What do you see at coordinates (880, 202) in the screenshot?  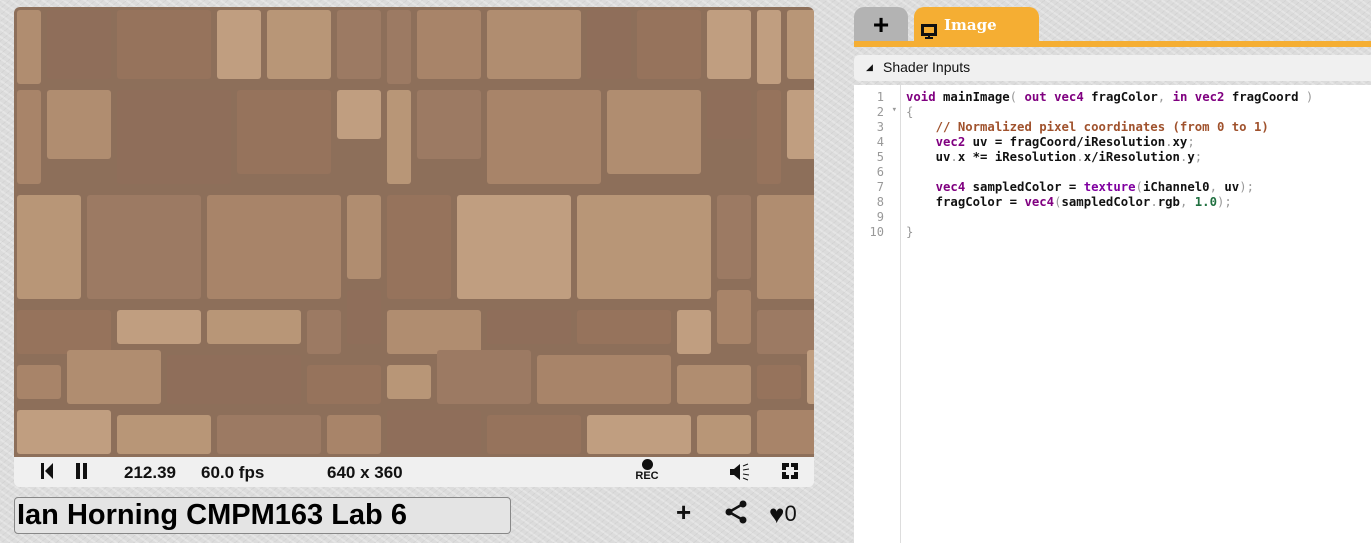 I see `line-number: 8` at bounding box center [880, 202].